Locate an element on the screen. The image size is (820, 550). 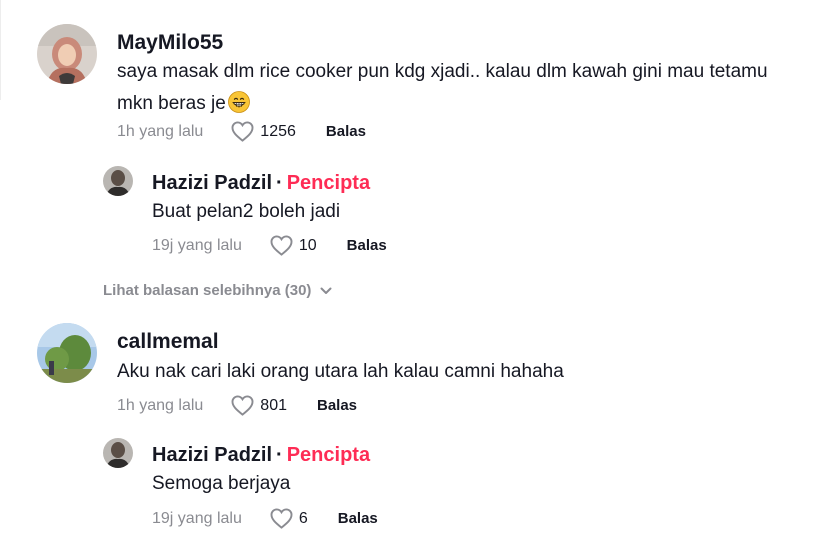
user-avatar-maymilo55 is located at coordinates (67, 54).